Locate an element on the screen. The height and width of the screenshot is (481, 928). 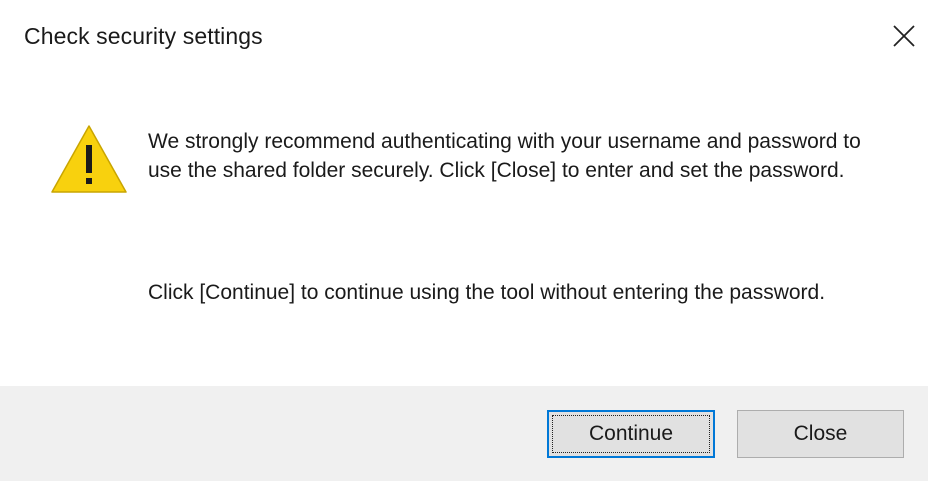
close-x-glyph is located at coordinates (904, 36).